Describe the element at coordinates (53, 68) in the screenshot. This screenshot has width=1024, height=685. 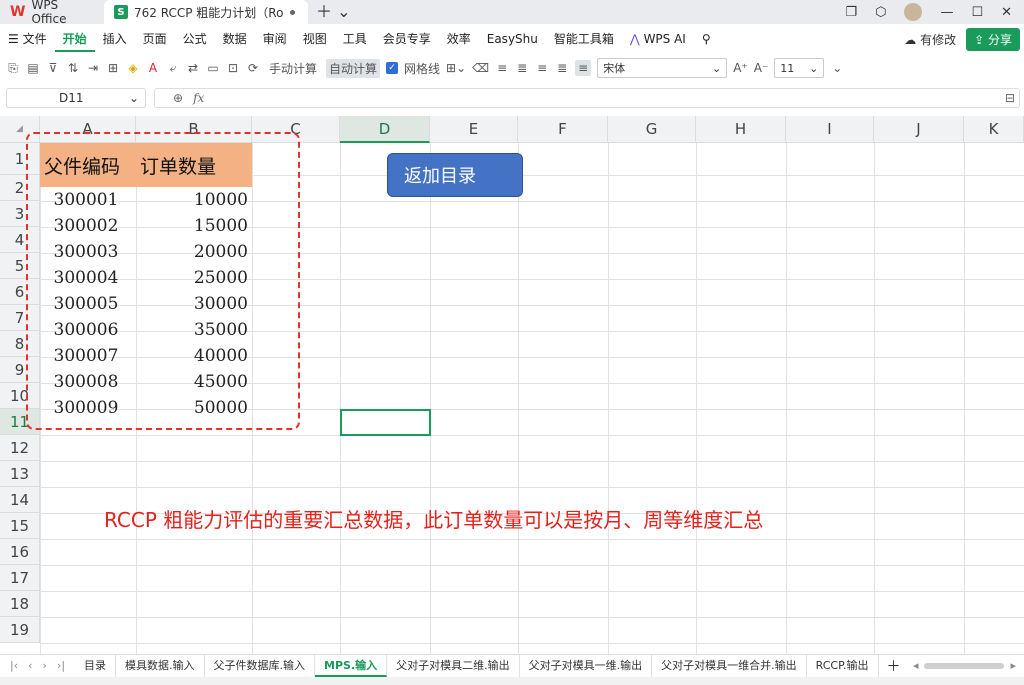
I see `filter-icon: ⊽` at that location.